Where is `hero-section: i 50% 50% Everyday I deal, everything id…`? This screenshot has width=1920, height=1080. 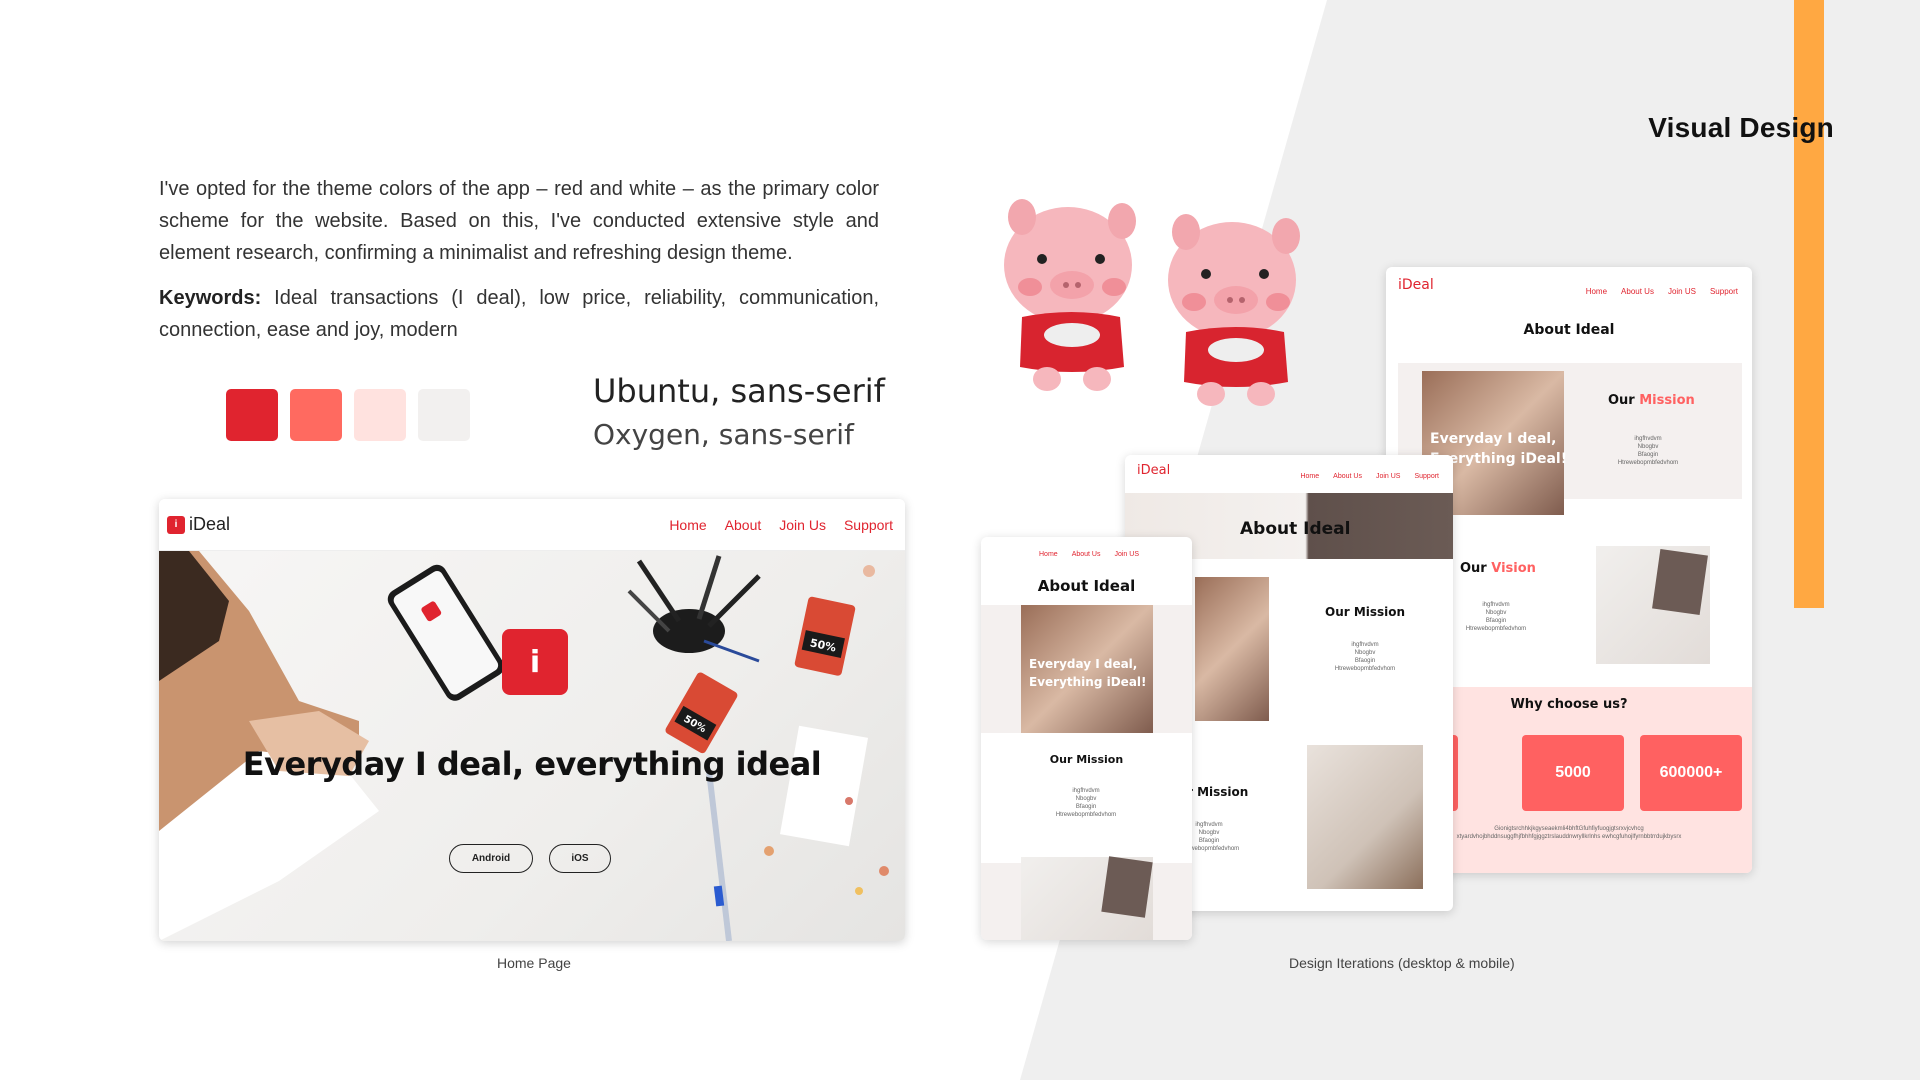 hero-section: i 50% 50% Everyday I deal, everything id… is located at coordinates (532, 746).